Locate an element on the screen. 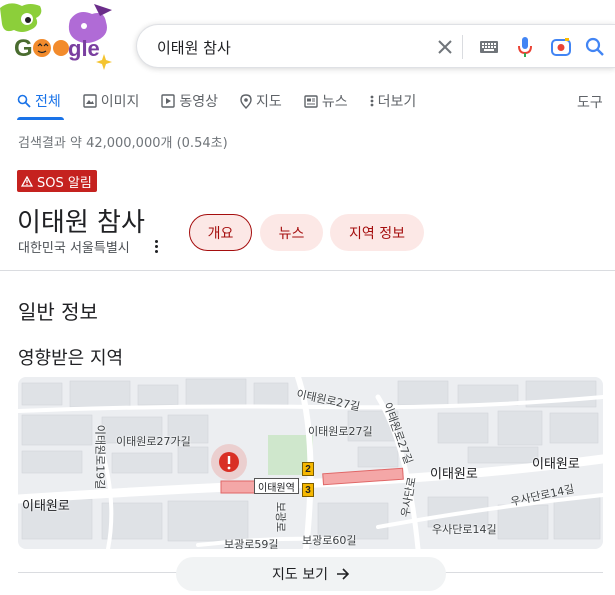 The image size is (615, 595). tab-images: 이미지 is located at coordinates (111, 101).